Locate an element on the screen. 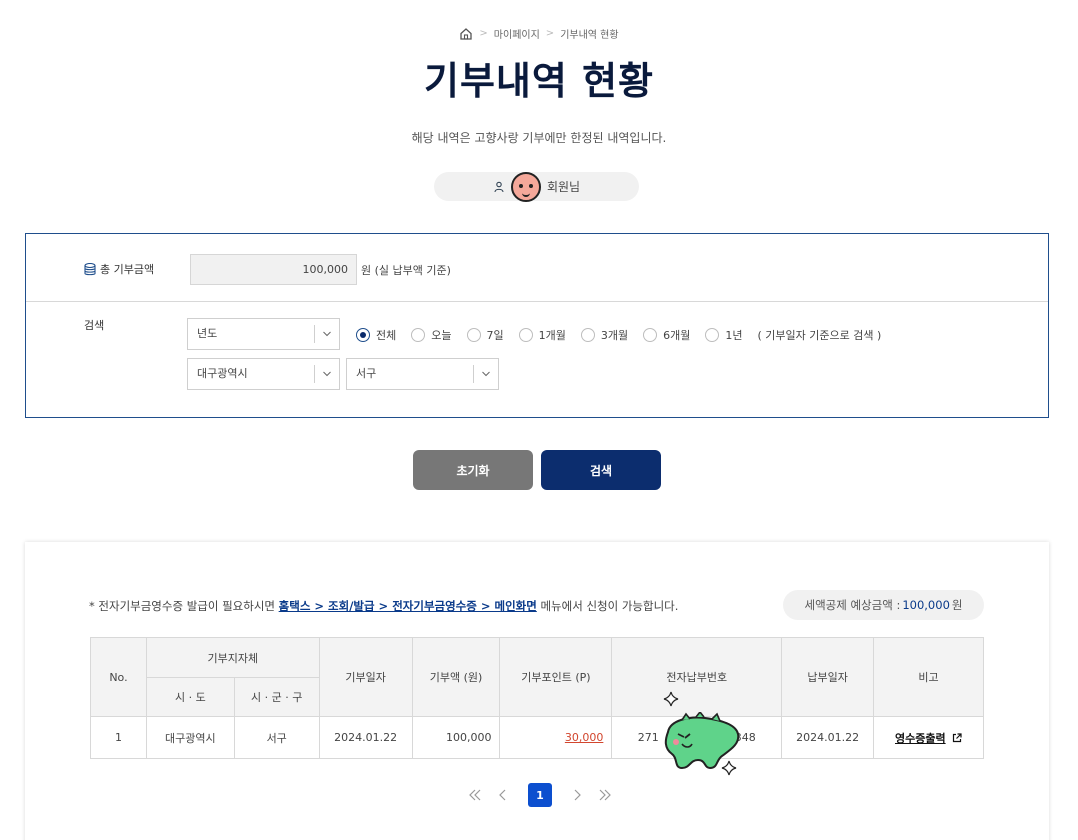  total-amount-unit: 원 (실 납부액 기준) is located at coordinates (406, 270).